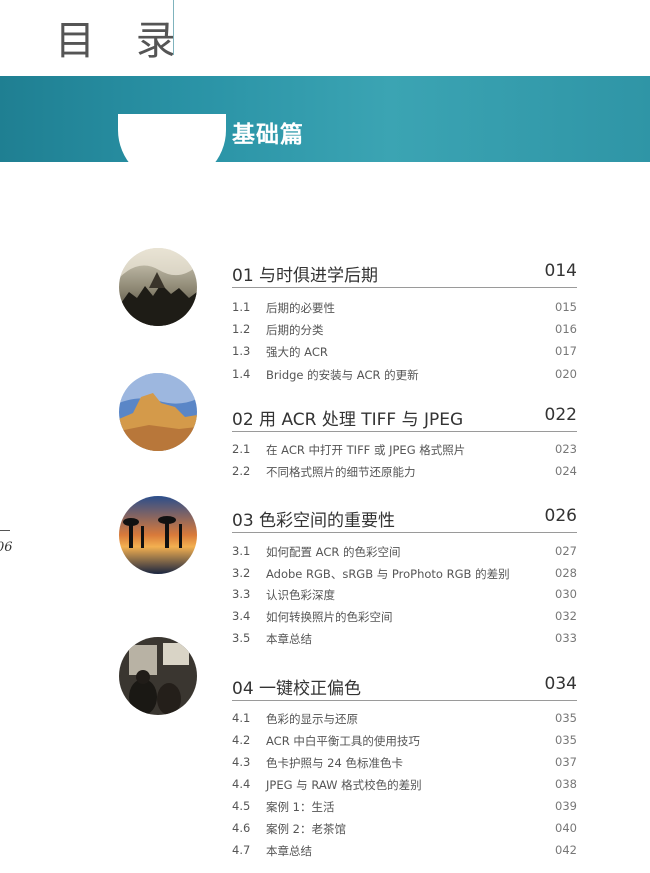 The image size is (650, 873). What do you see at coordinates (241, 329) in the screenshot?
I see `toc-item-number: 1.2` at bounding box center [241, 329].